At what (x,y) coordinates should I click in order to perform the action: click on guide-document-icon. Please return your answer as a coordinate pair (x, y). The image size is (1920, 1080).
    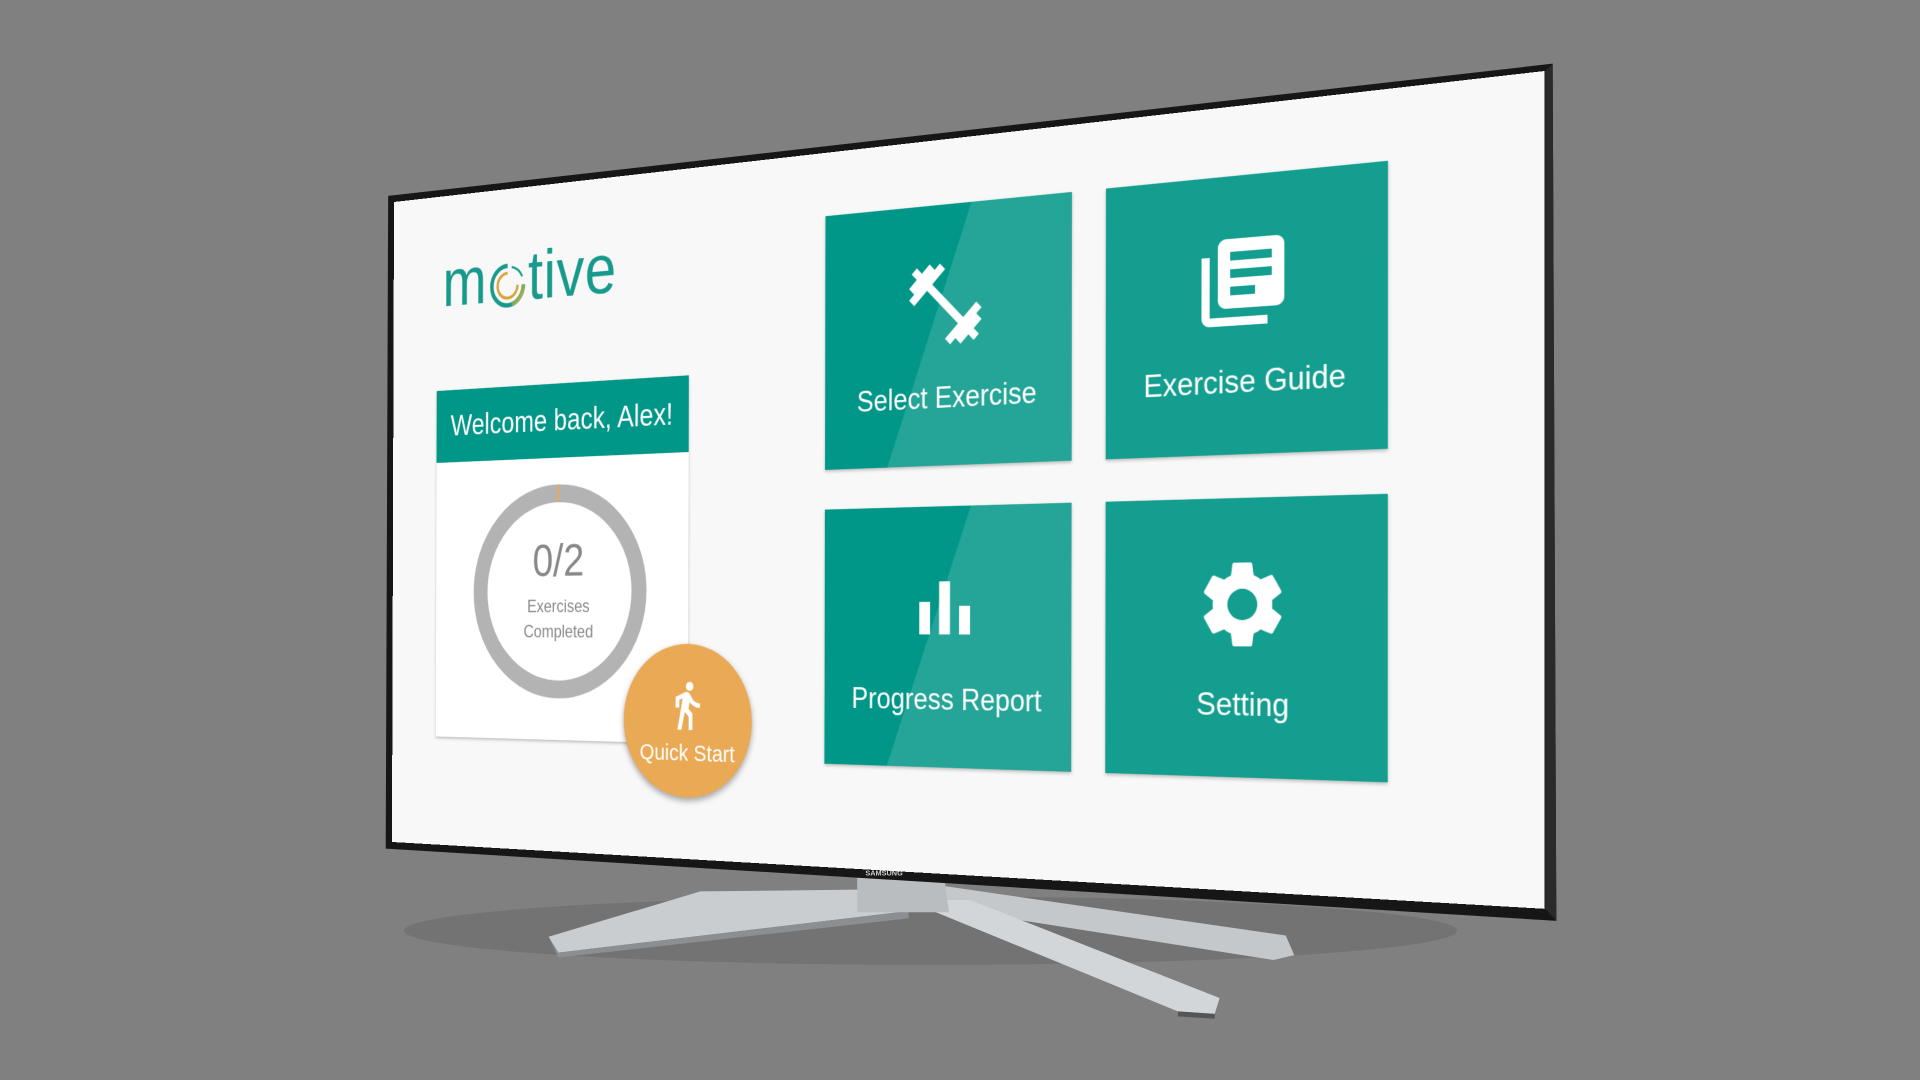
    Looking at the image, I should click on (1243, 281).